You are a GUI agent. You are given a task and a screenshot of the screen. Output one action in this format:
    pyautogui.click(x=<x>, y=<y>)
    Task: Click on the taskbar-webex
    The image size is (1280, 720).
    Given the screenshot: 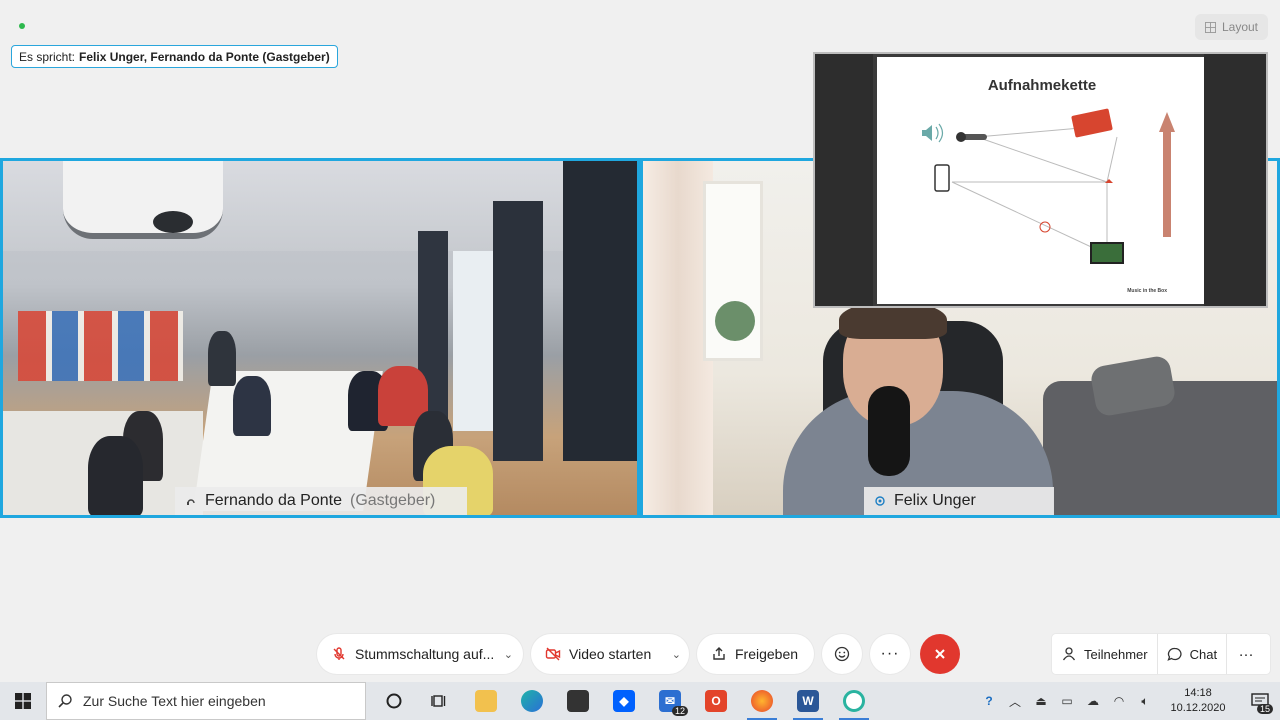 What is the action you would take?
    pyautogui.click(x=854, y=701)
    